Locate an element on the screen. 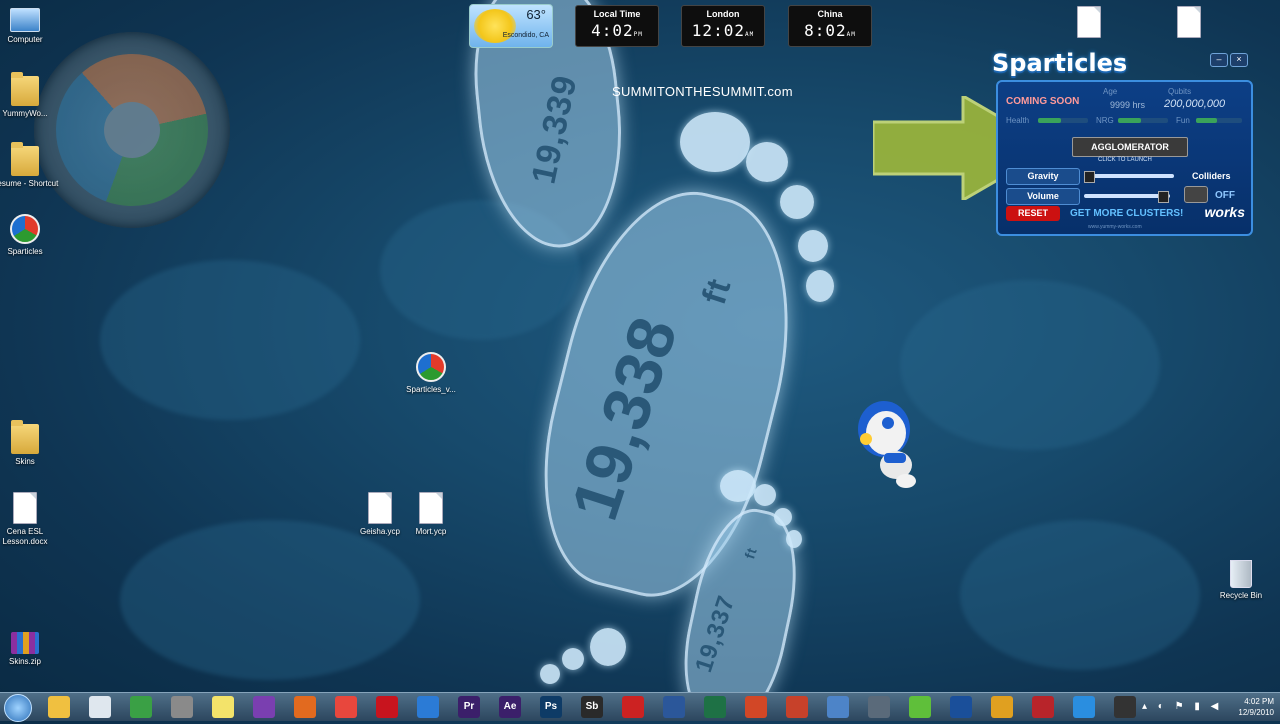  clock-local: Local Time 4:02PM is located at coordinates (617, 26).